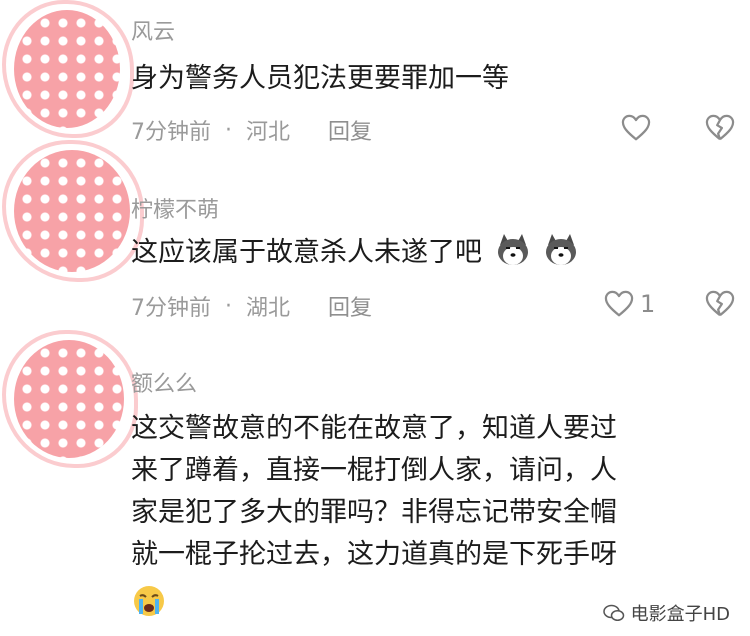 This screenshot has height=636, width=750. Describe the element at coordinates (374, 554) in the screenshot. I see `comment-text-line: 就一棍子抡过去，这力道真的是下死手呀` at that location.